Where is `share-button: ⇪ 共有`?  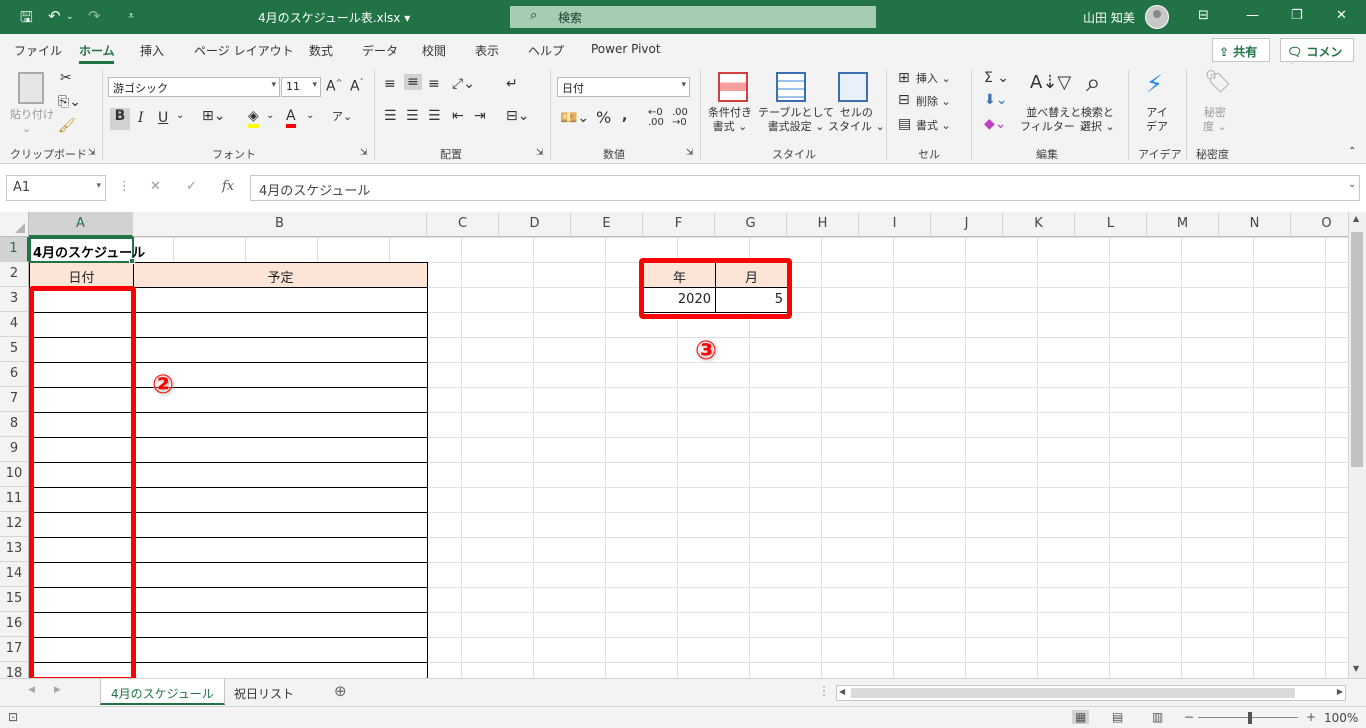 share-button: ⇪ 共有 is located at coordinates (1241, 50).